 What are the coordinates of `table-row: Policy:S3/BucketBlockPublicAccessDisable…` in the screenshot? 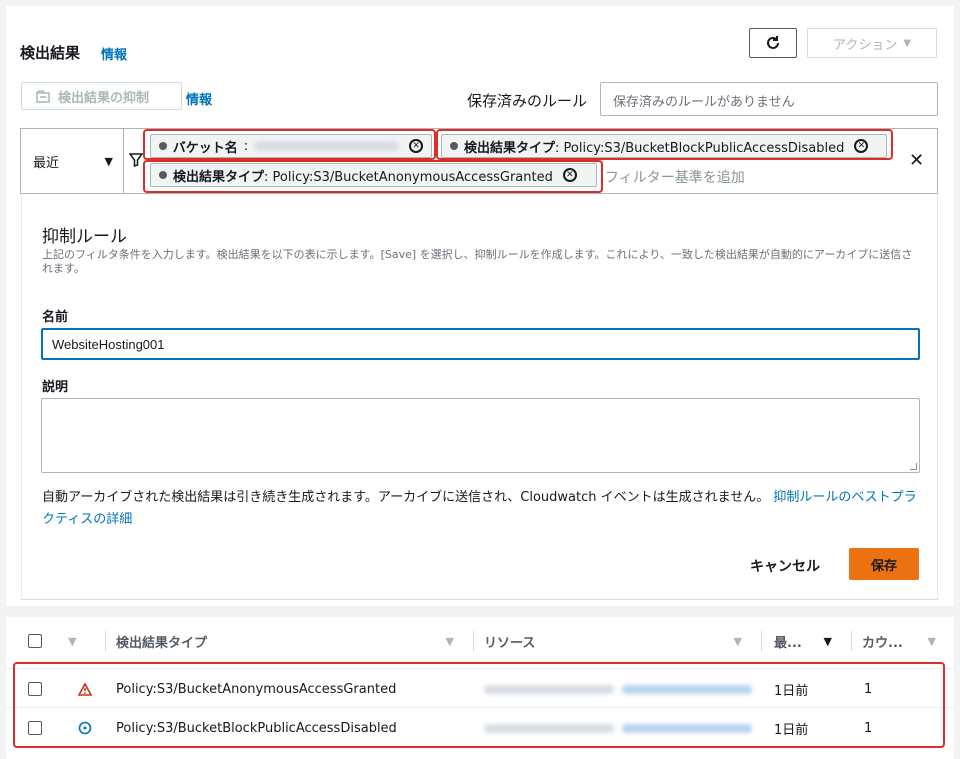 It's located at (480, 727).